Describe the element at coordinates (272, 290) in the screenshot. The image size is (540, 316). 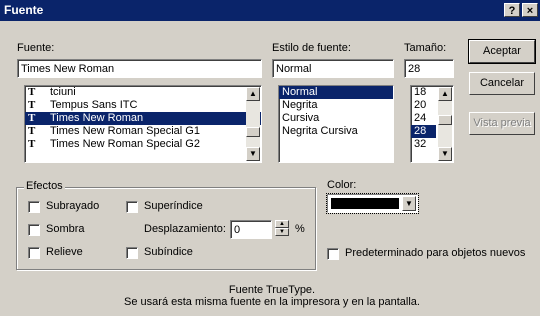
I see `font-info-line1: Fuente TrueType.` at that location.